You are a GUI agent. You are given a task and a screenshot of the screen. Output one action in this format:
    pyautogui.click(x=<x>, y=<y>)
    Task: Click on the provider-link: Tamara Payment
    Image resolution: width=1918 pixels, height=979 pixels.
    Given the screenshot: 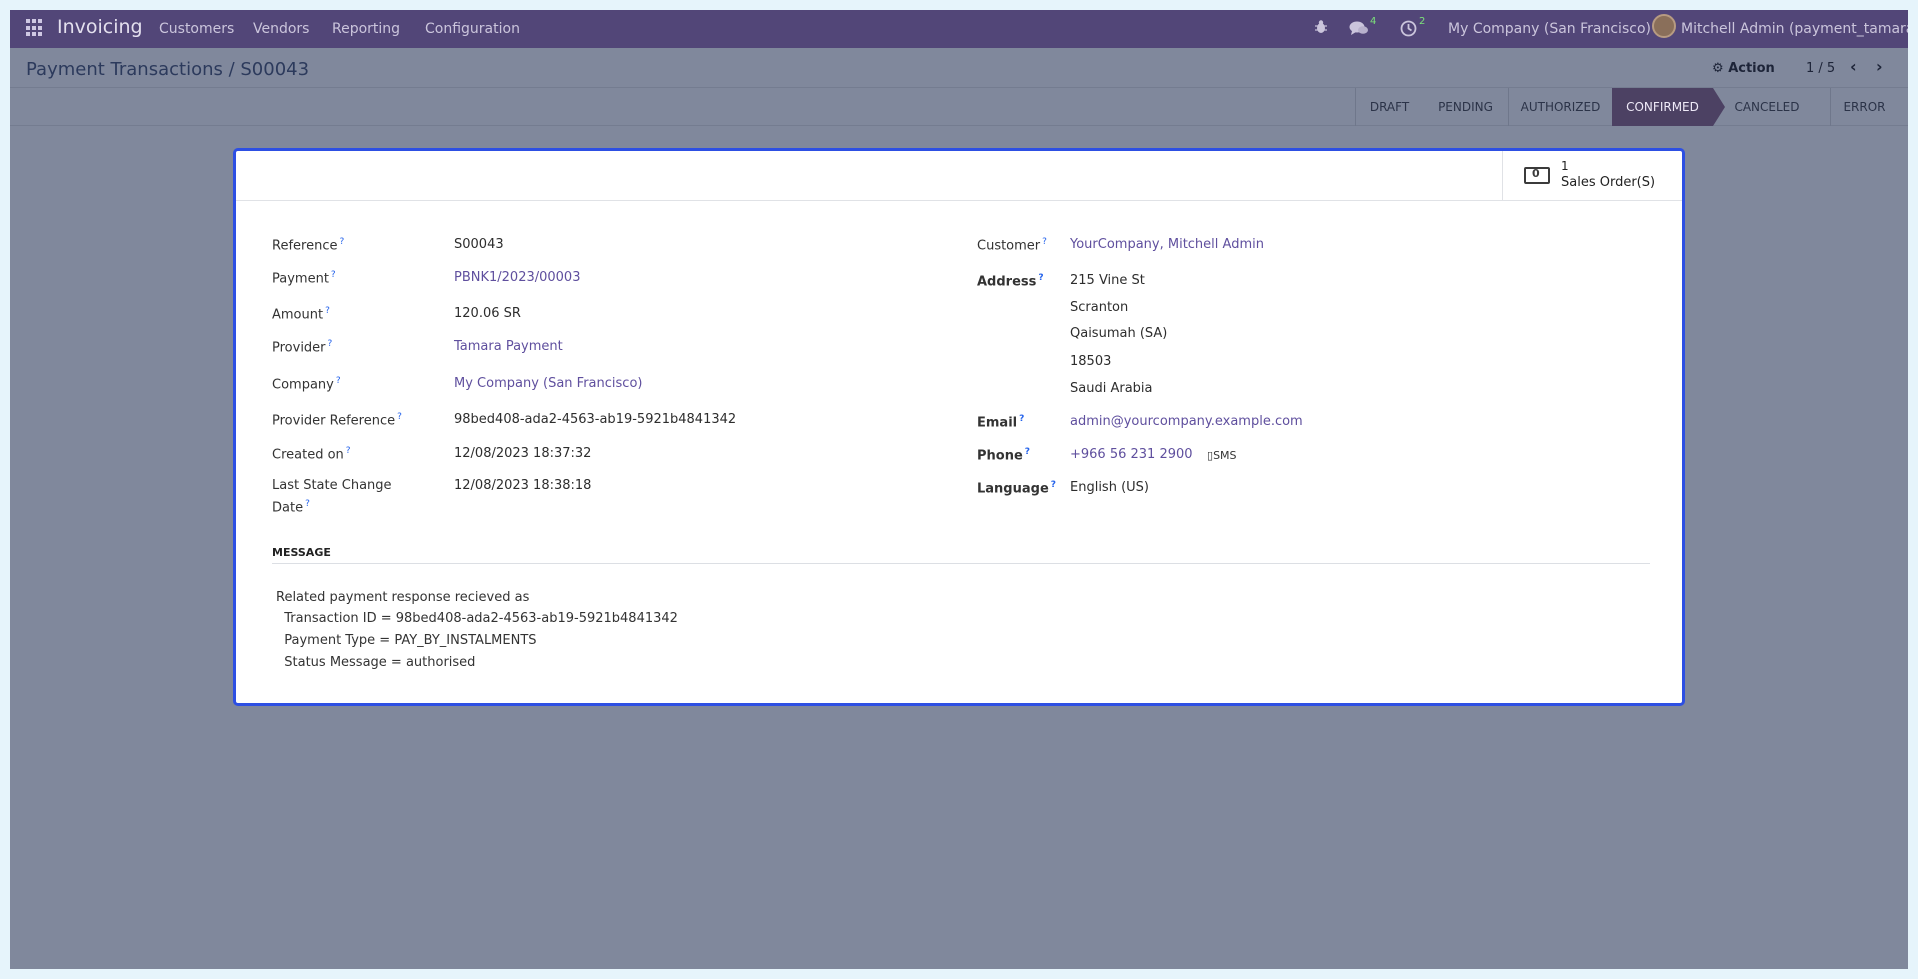 What is the action you would take?
    pyautogui.click(x=508, y=346)
    